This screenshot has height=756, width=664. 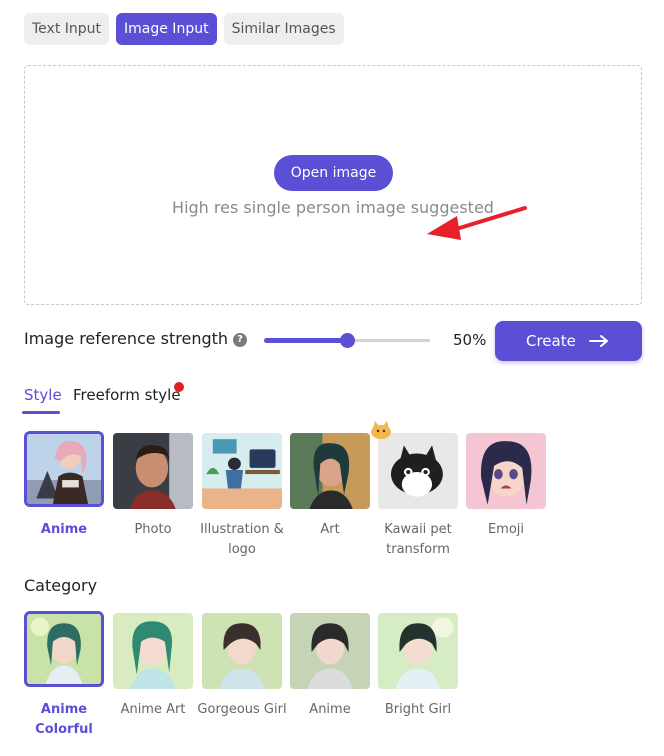 I want to click on category-label: Gorgeous Girl, so click(x=242, y=709).